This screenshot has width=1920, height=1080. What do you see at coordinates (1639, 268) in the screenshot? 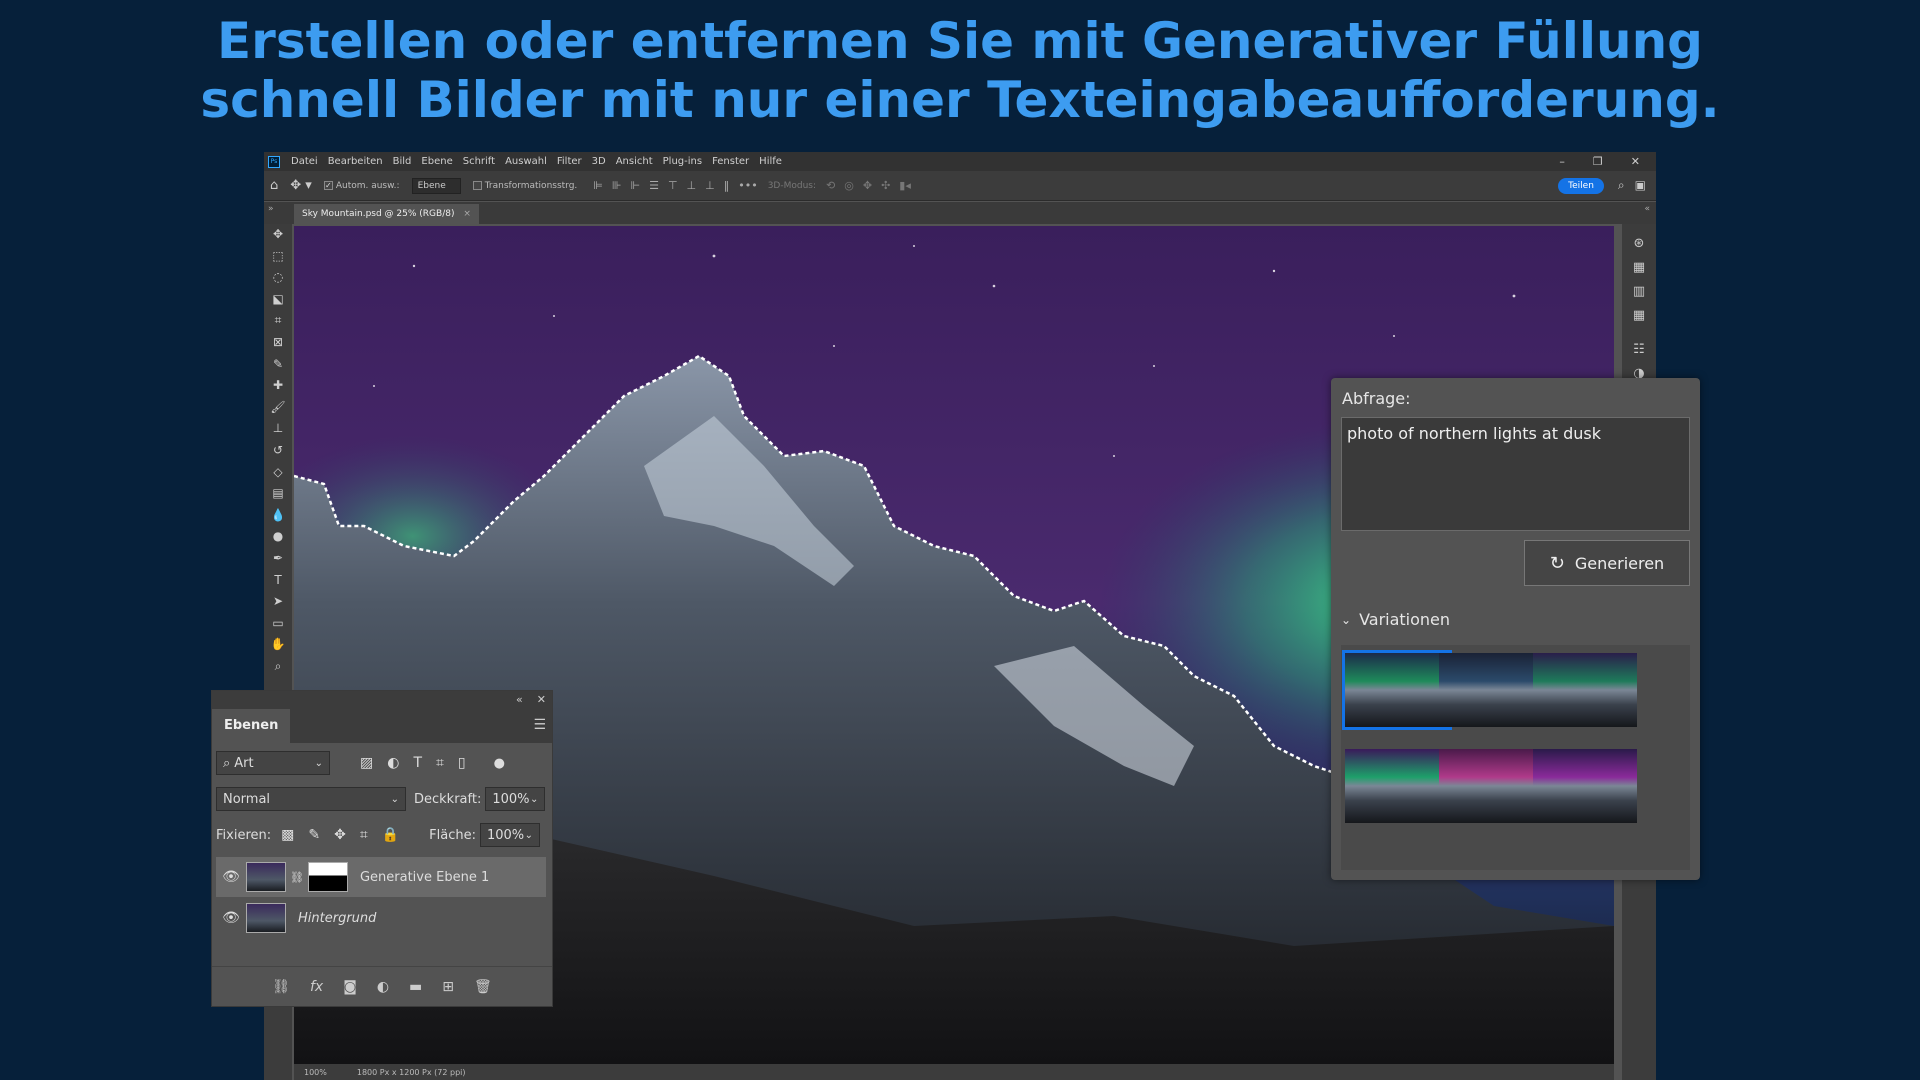
I see `swatches-icon: ▦` at bounding box center [1639, 268].